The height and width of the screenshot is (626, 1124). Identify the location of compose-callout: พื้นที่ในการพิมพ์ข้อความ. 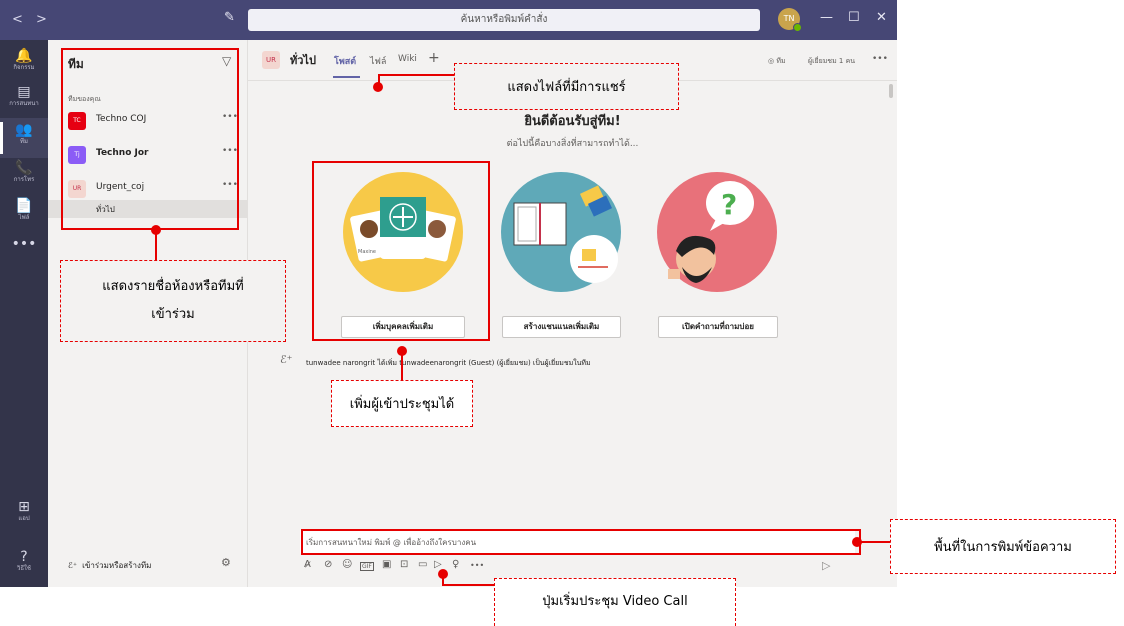
(1003, 546).